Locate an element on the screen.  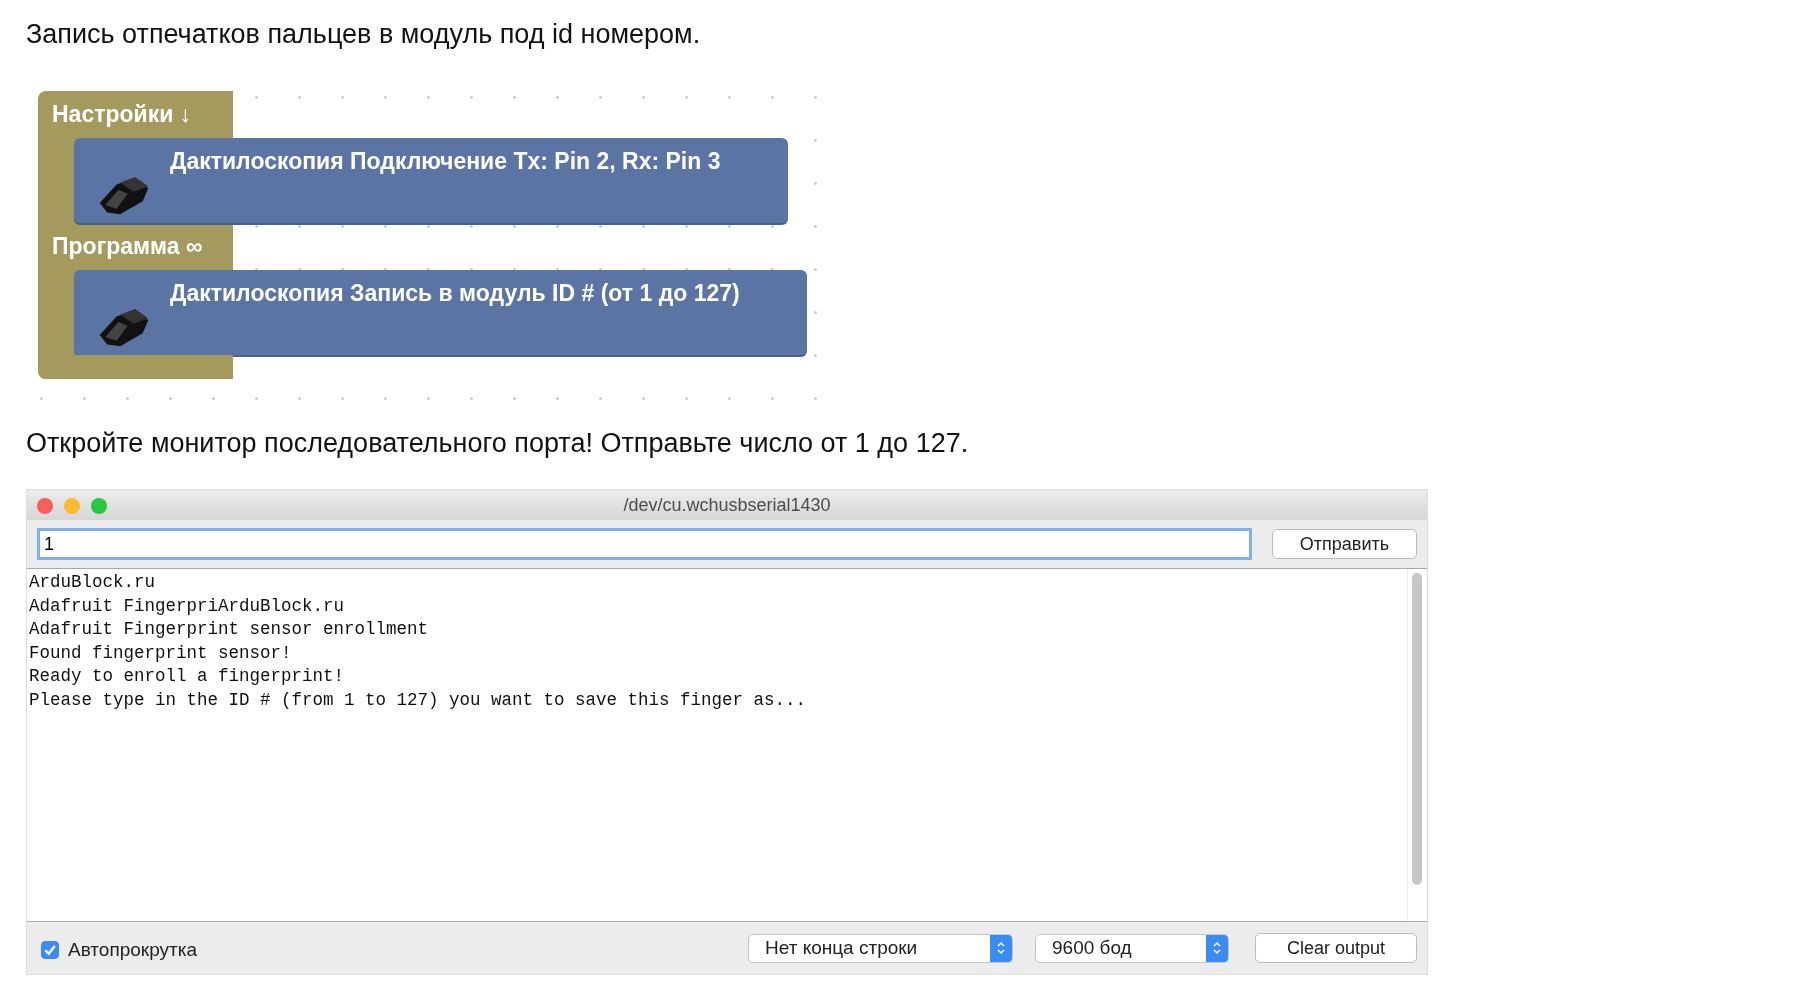
baud-rate-select: 9600 бод is located at coordinates (1132, 948).